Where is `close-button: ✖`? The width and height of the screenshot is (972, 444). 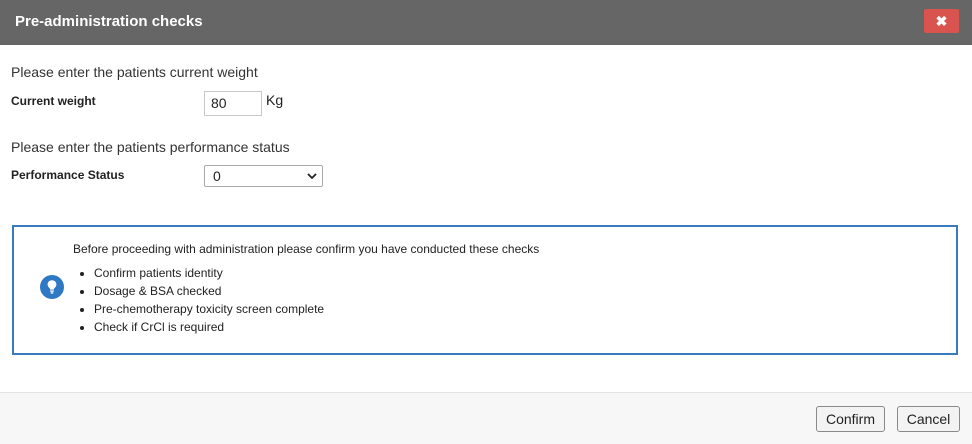 close-button: ✖ is located at coordinates (941, 21).